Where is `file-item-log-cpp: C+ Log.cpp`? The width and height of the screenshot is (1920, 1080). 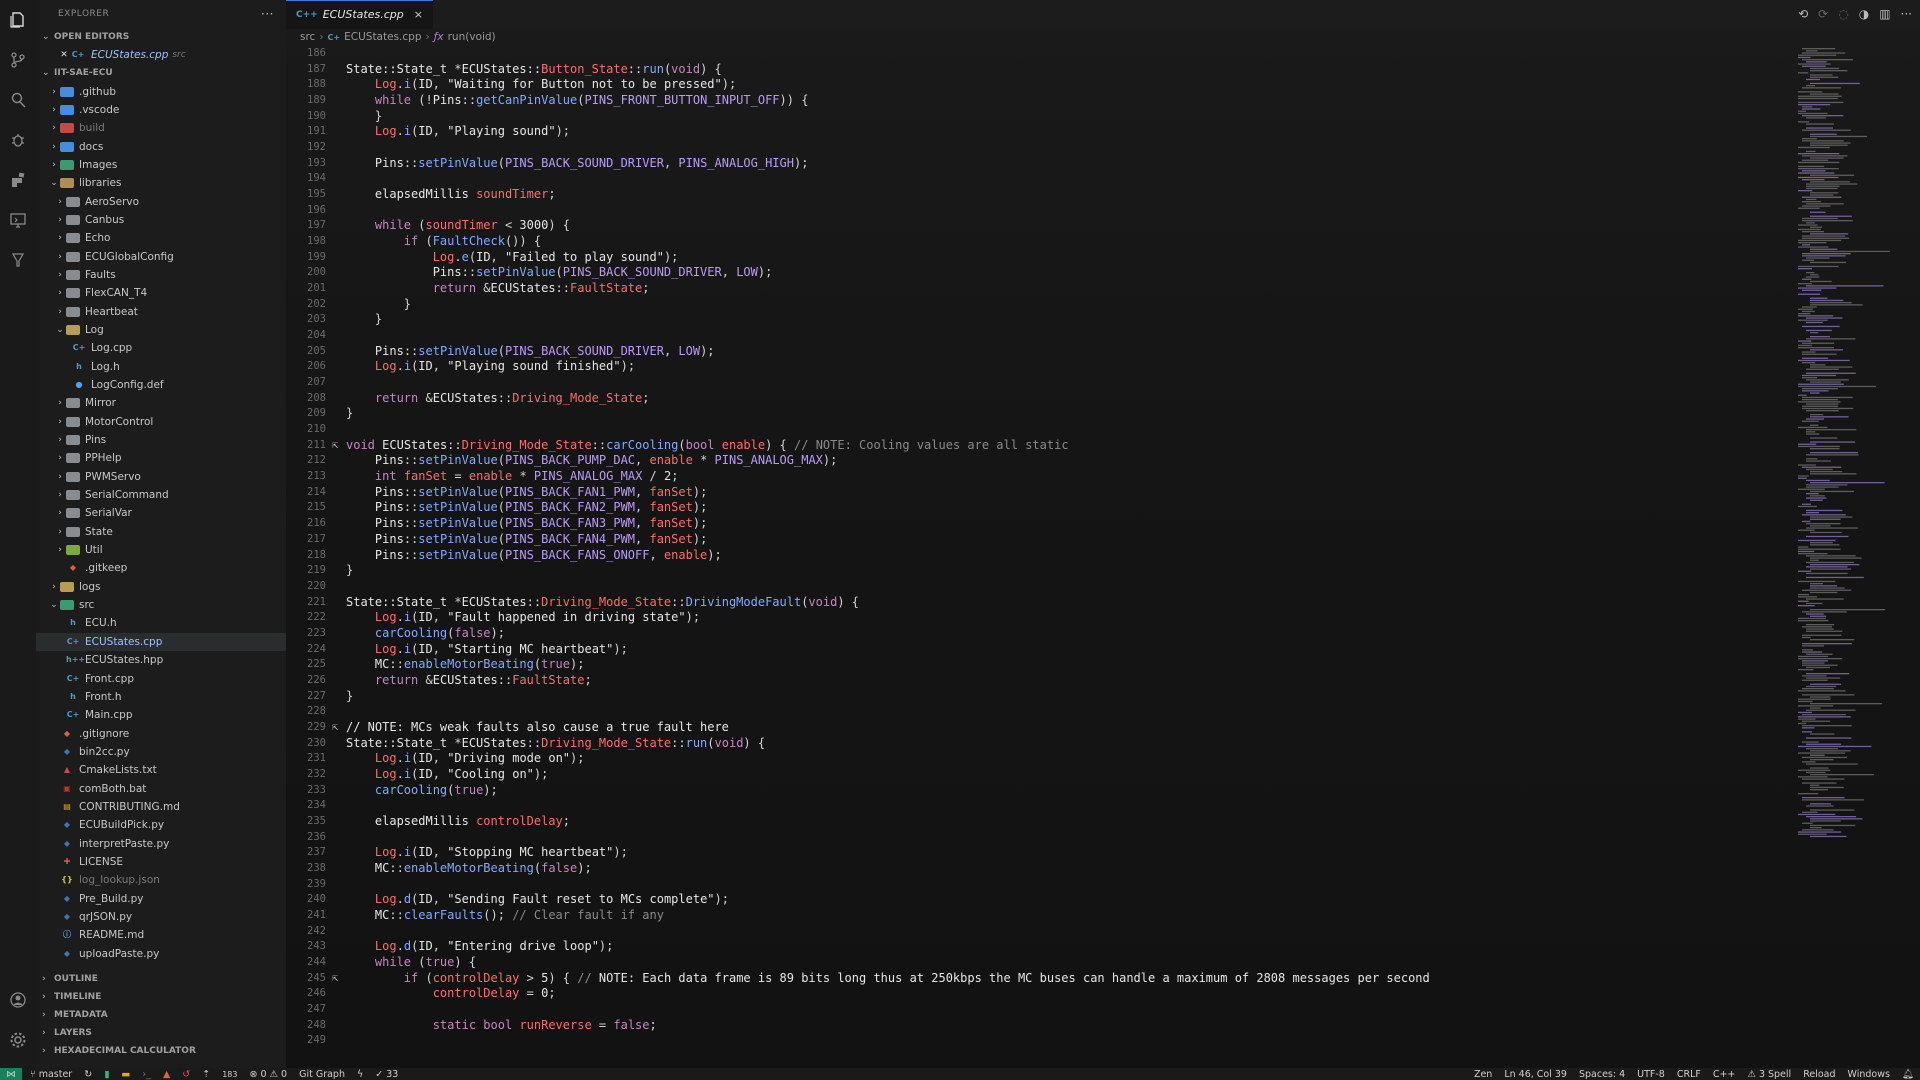 file-item-log-cpp: C+ Log.cpp is located at coordinates (161, 348).